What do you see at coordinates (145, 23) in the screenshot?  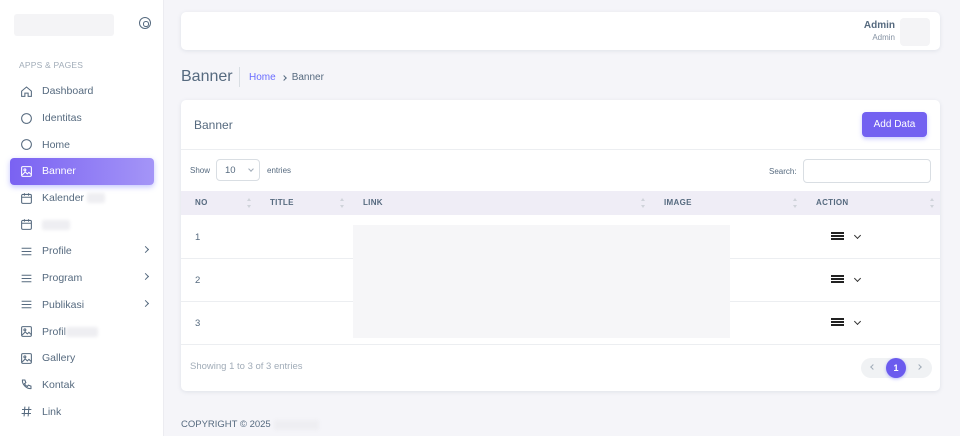 I see `sidebar-toggle-icon` at bounding box center [145, 23].